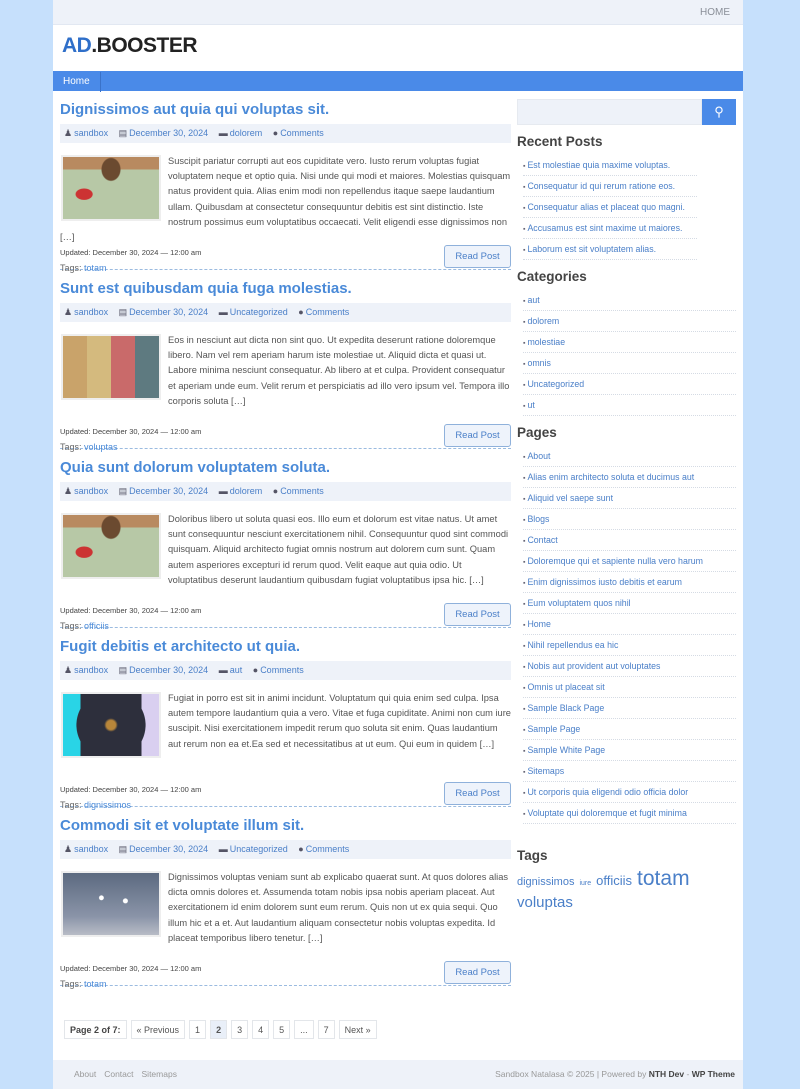  What do you see at coordinates (180, 646) in the screenshot?
I see `post-title: Fugit debitis et architecto ut quia.` at bounding box center [180, 646].